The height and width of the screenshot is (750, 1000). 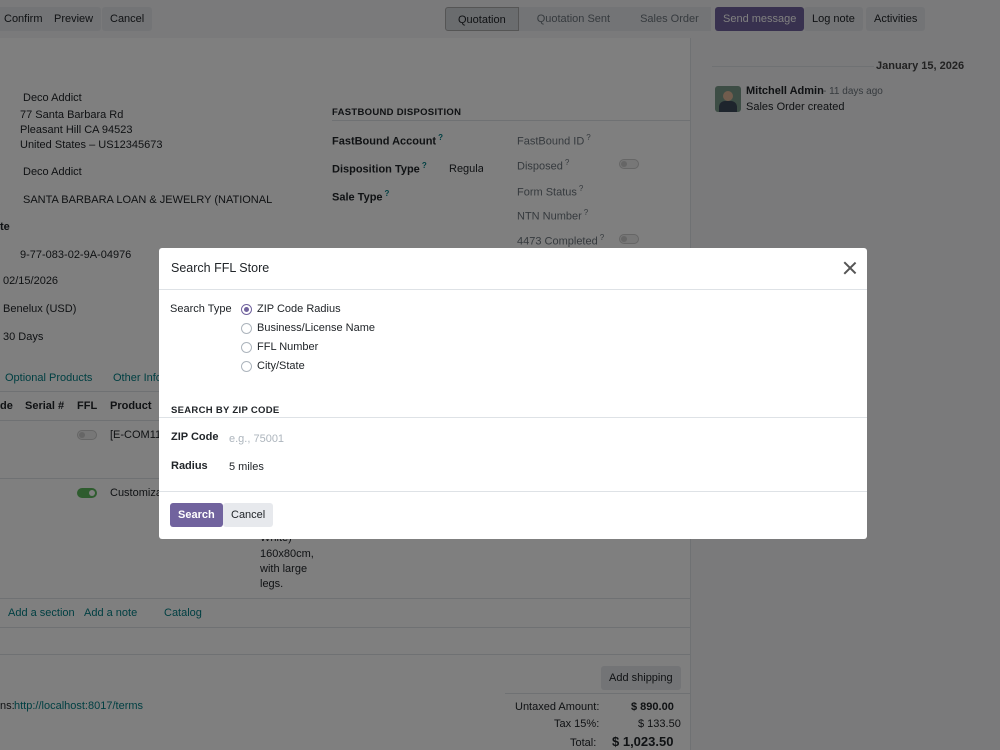 What do you see at coordinates (189, 466) in the screenshot?
I see `radius-label: Radius` at bounding box center [189, 466].